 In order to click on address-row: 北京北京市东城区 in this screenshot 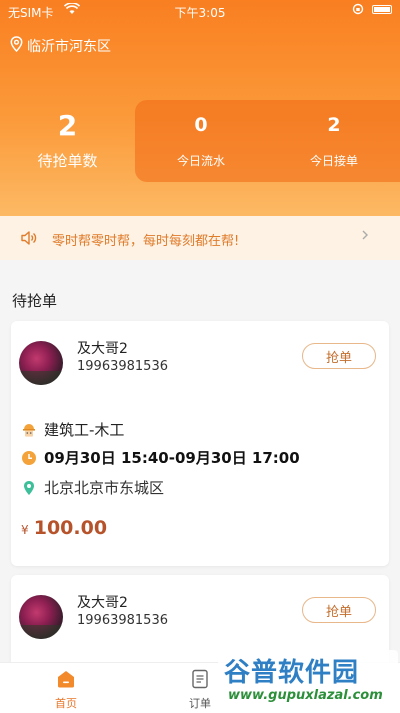, I will do `click(92, 487)`.